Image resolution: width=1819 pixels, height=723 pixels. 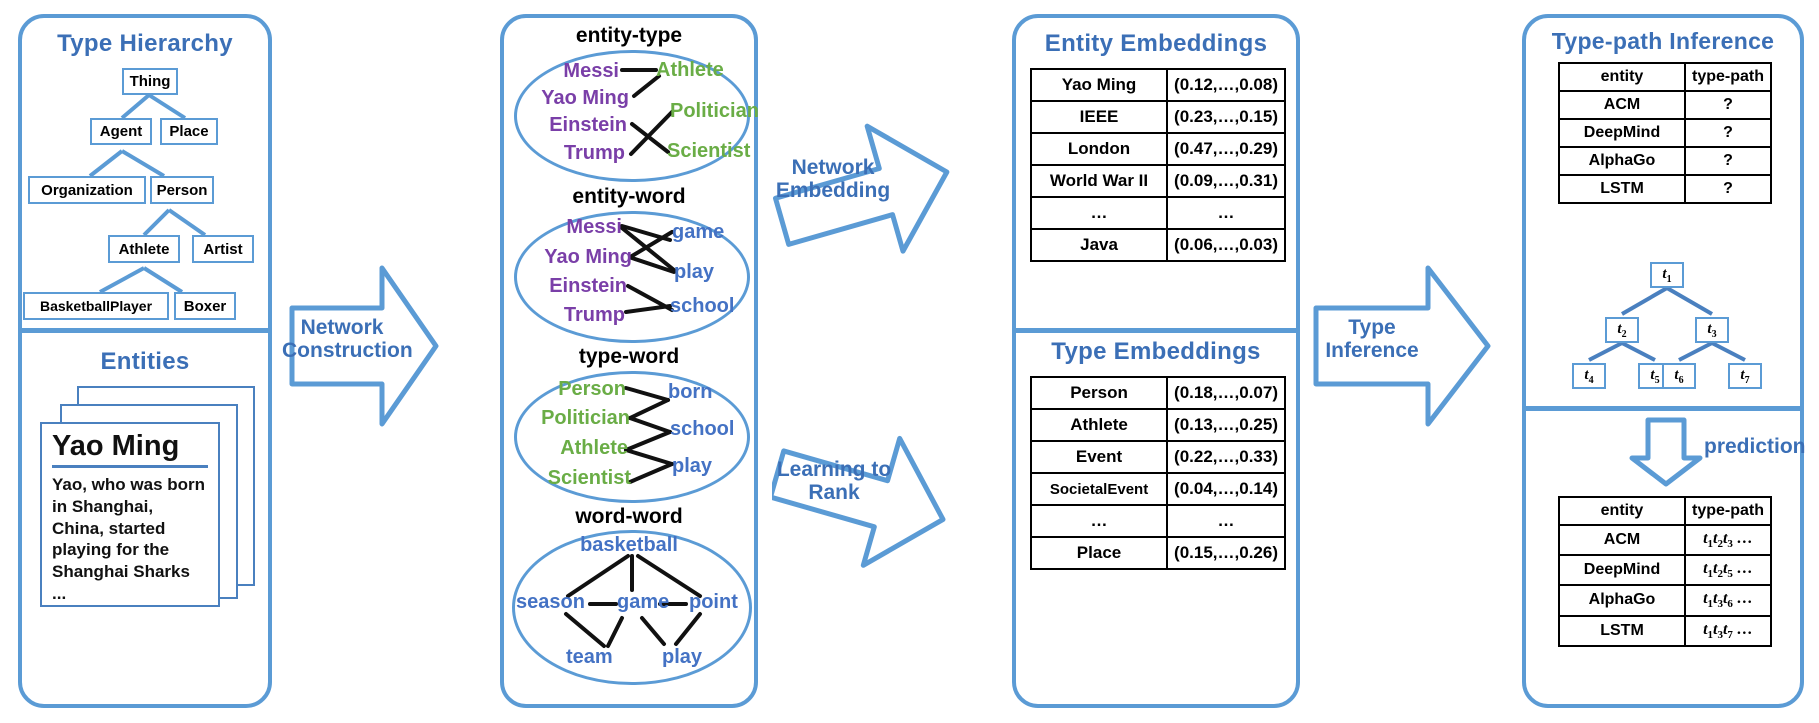 What do you see at coordinates (588, 125) in the screenshot?
I see `network-node-entity-type-left-2: Einstein` at bounding box center [588, 125].